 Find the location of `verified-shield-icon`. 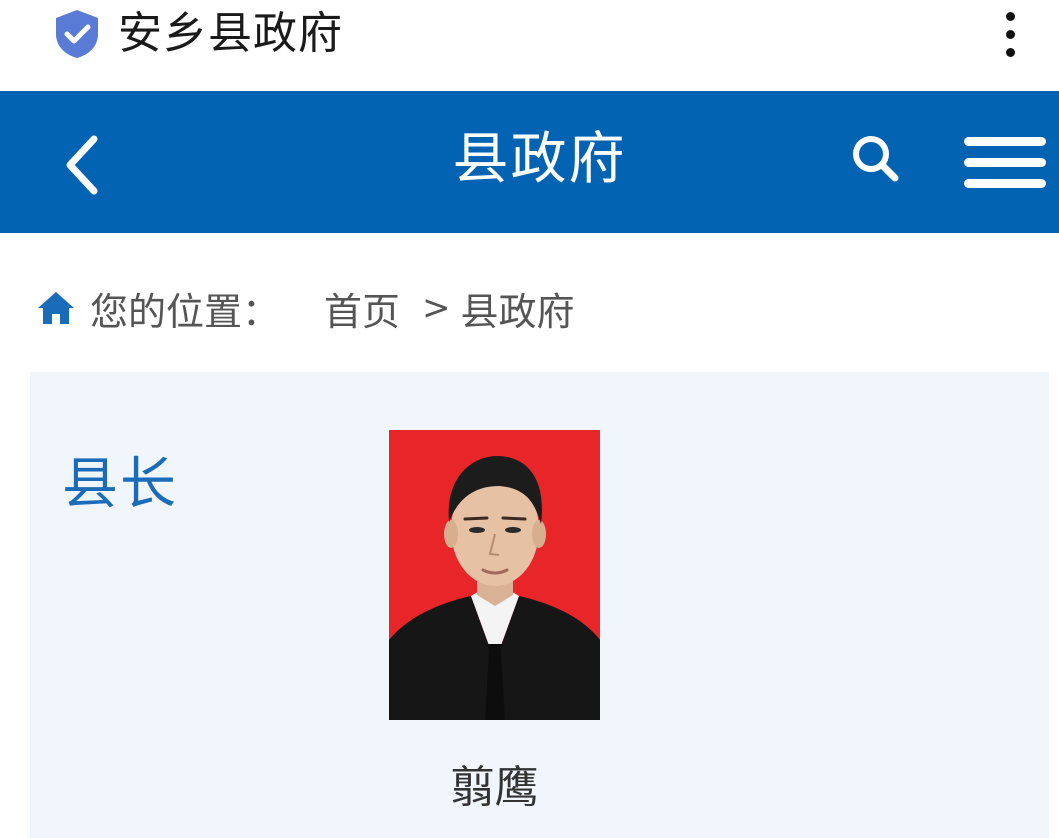

verified-shield-icon is located at coordinates (77, 34).